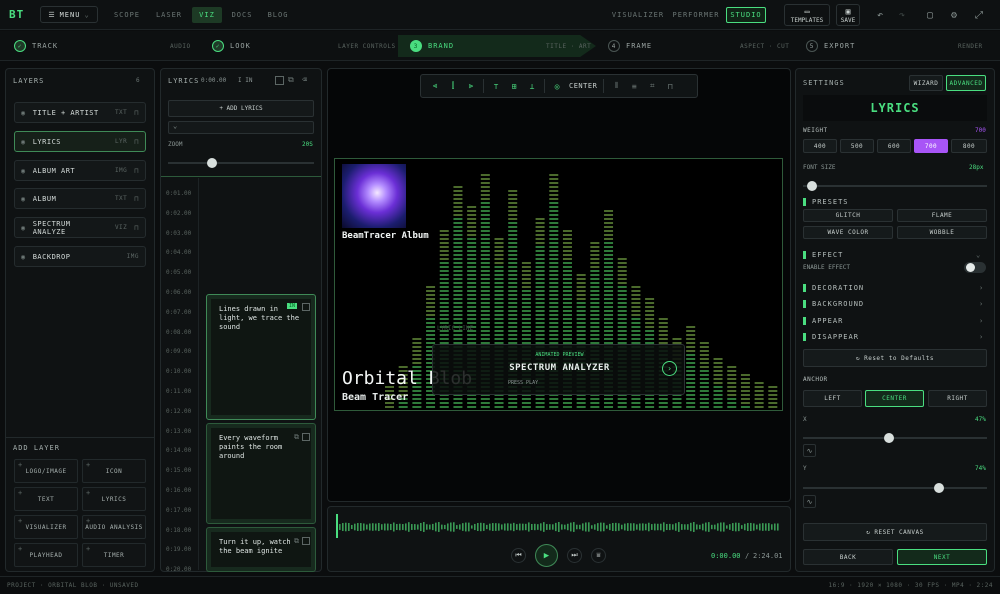  What do you see at coordinates (832, 398) in the screenshot?
I see `anchor-left: LEFT` at bounding box center [832, 398].